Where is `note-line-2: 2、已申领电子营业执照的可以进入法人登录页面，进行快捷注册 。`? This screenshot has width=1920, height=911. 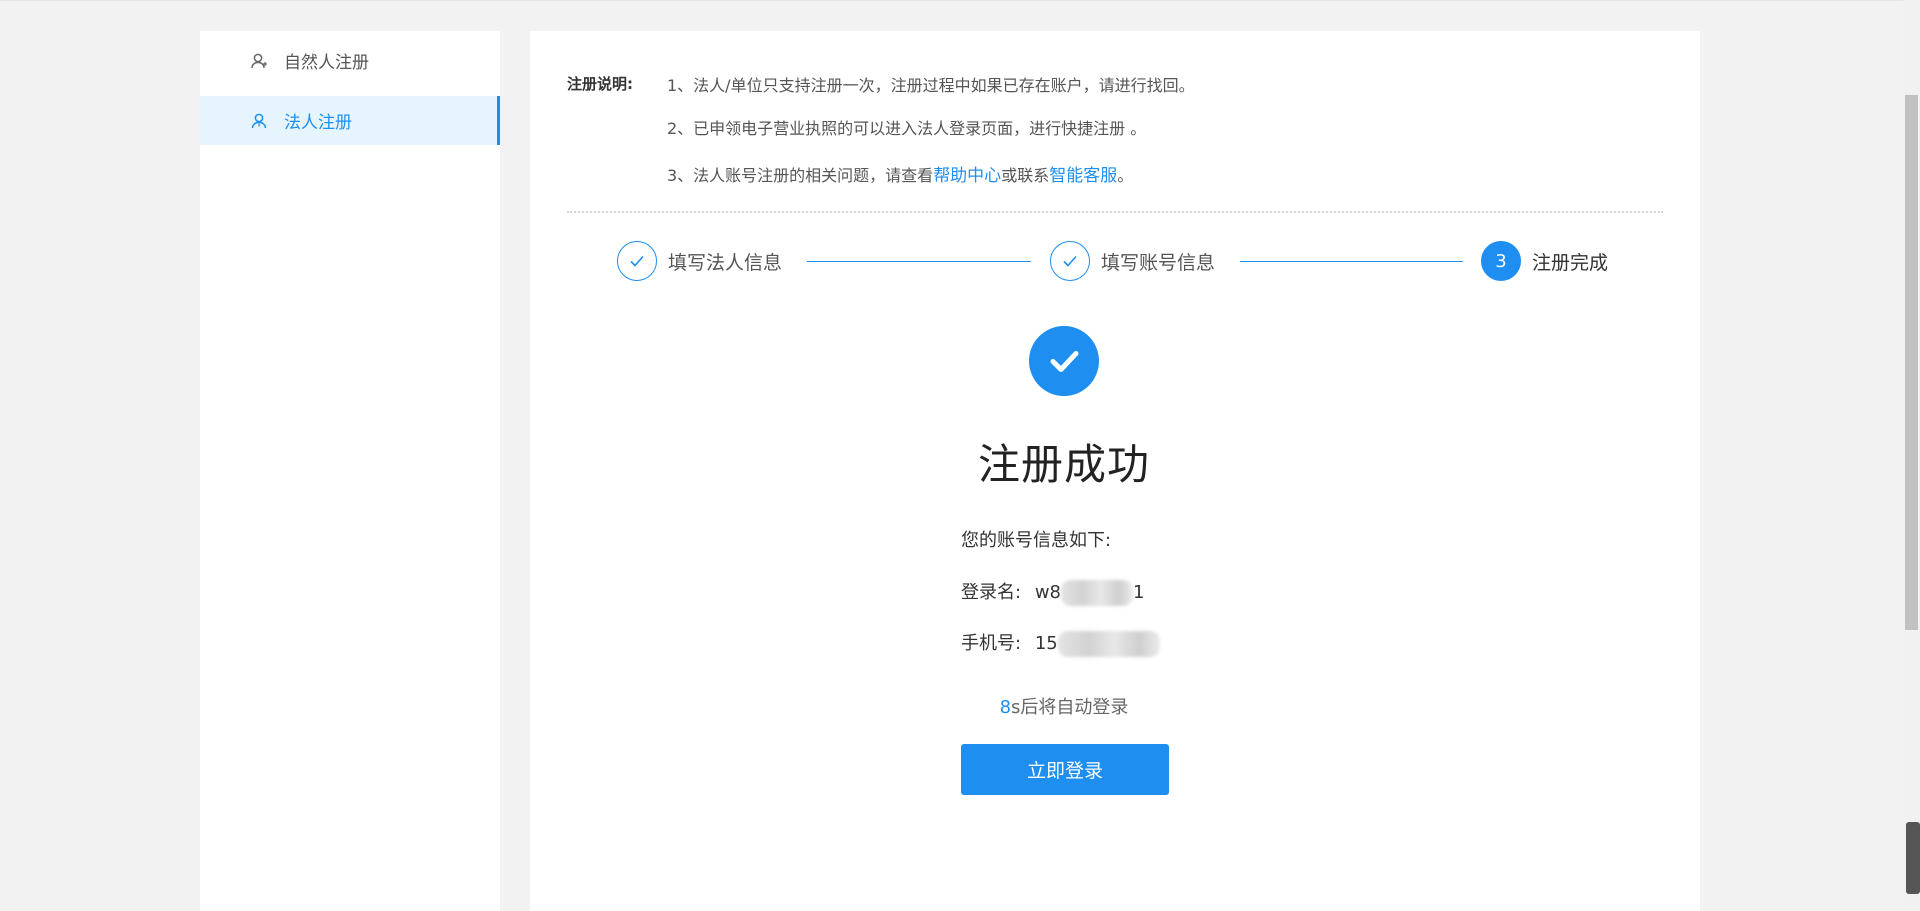 note-line-2: 2、已申领电子营业执照的可以进入法人登录页面，进行快捷注册 。 is located at coordinates (907, 128).